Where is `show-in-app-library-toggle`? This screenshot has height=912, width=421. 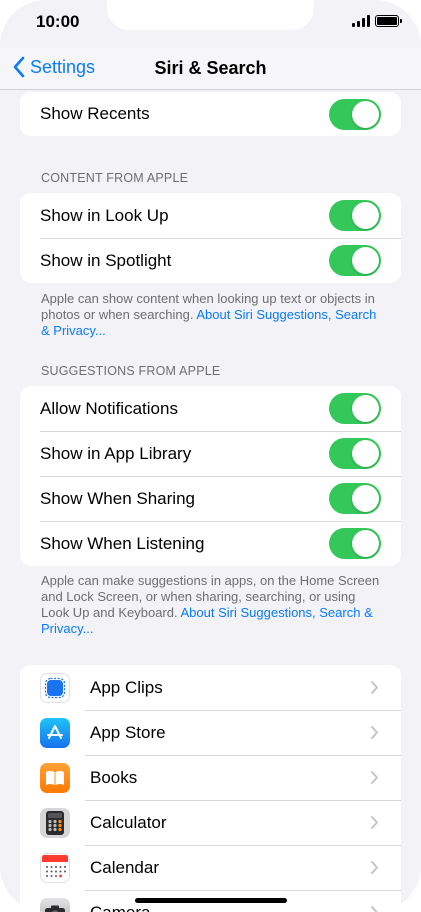 show-in-app-library-toggle is located at coordinates (355, 453).